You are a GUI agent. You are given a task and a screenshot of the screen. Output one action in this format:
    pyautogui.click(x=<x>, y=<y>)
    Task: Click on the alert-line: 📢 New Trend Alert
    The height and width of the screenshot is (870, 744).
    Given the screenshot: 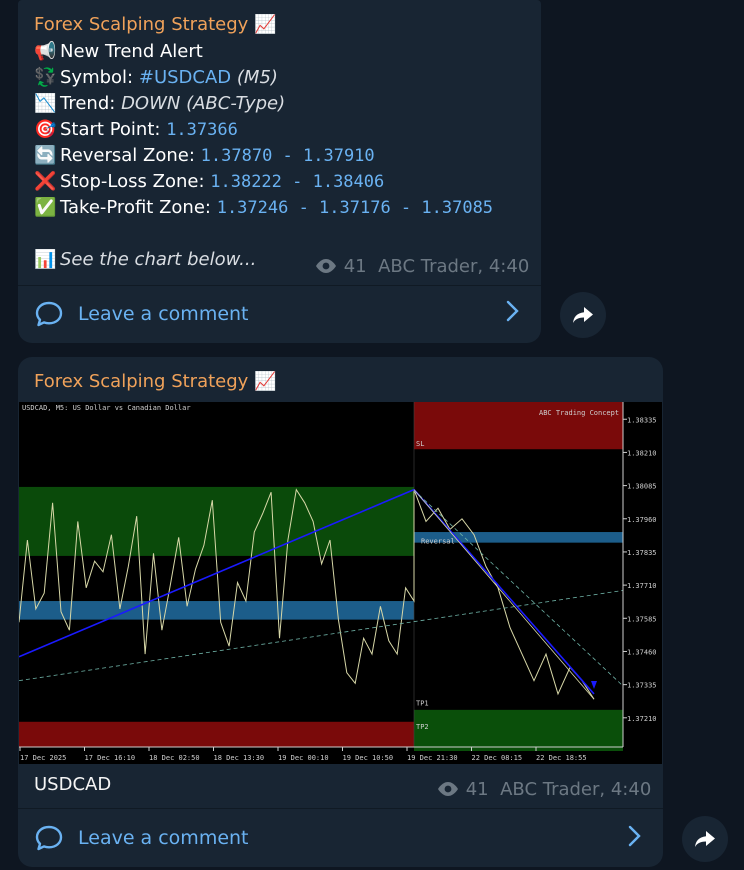 What is the action you would take?
    pyautogui.click(x=118, y=51)
    